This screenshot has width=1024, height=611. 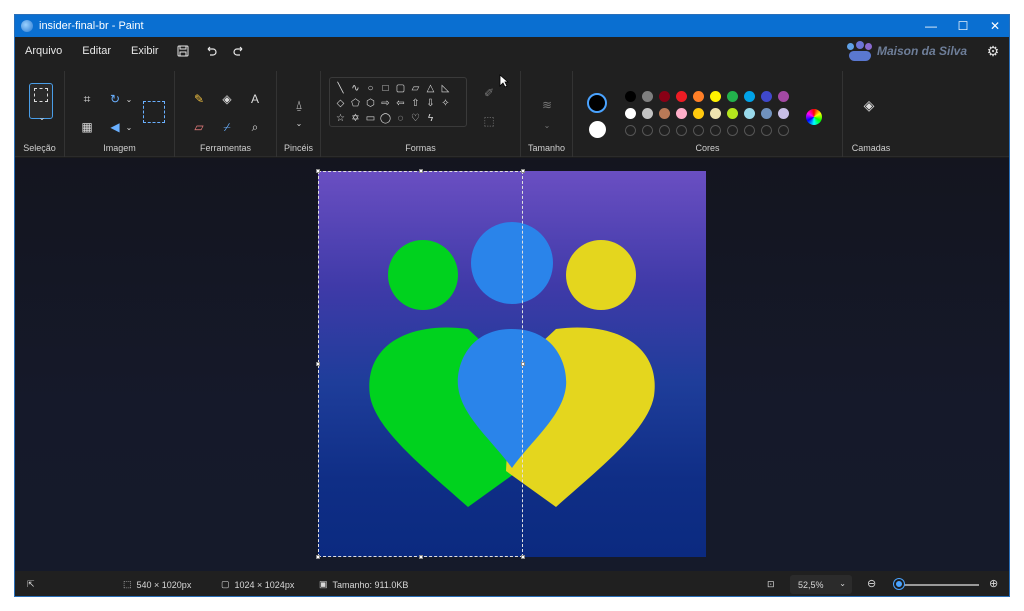 What do you see at coordinates (355, 89) in the screenshot?
I see `shape-curve-icon: ∿` at bounding box center [355, 89].